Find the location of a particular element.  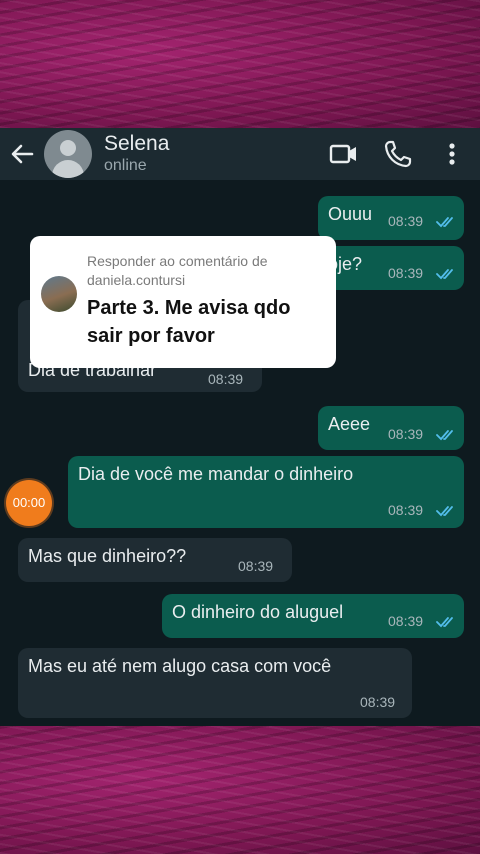

more-vertical-icon is located at coordinates (456, 154).